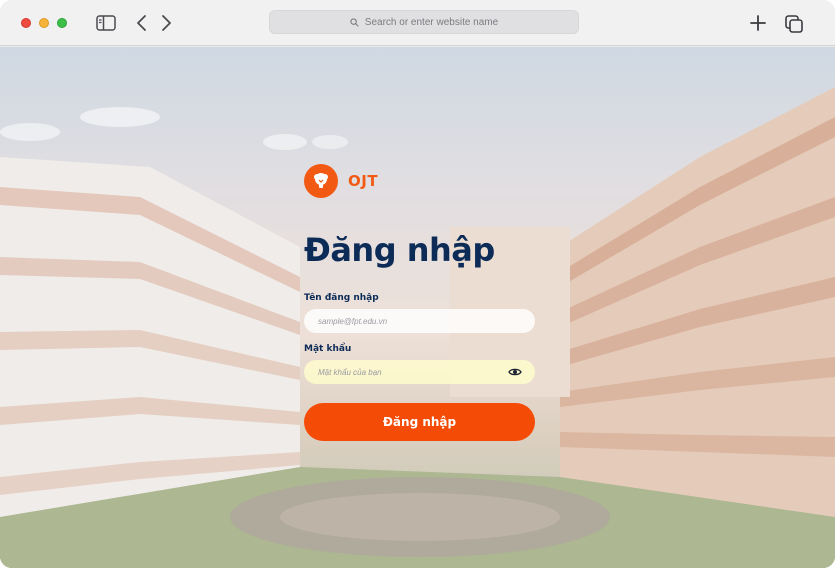 This screenshot has width=835, height=568. What do you see at coordinates (167, 23) in the screenshot?
I see `chevron-right-icon` at bounding box center [167, 23].